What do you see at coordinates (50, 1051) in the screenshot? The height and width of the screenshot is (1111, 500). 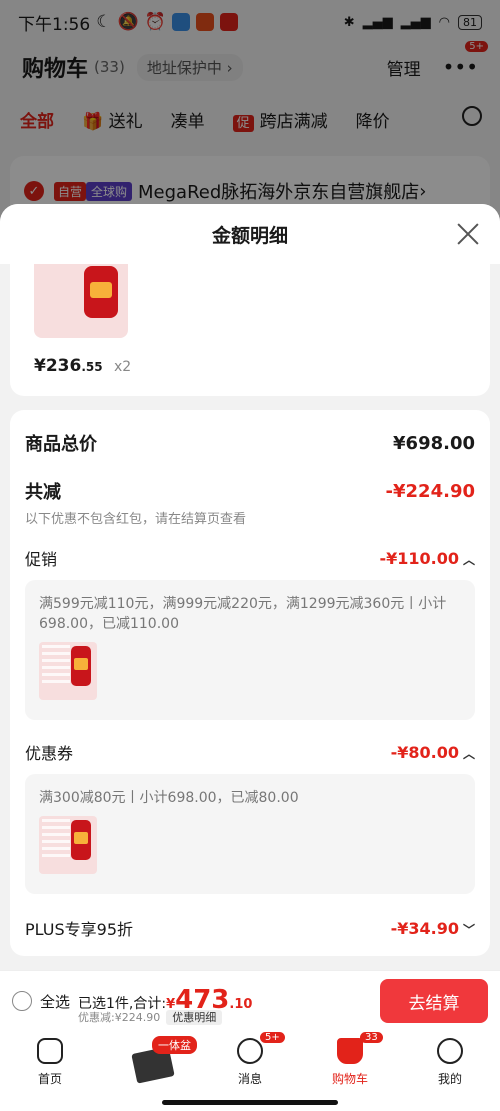 I see `home-icon` at bounding box center [50, 1051].